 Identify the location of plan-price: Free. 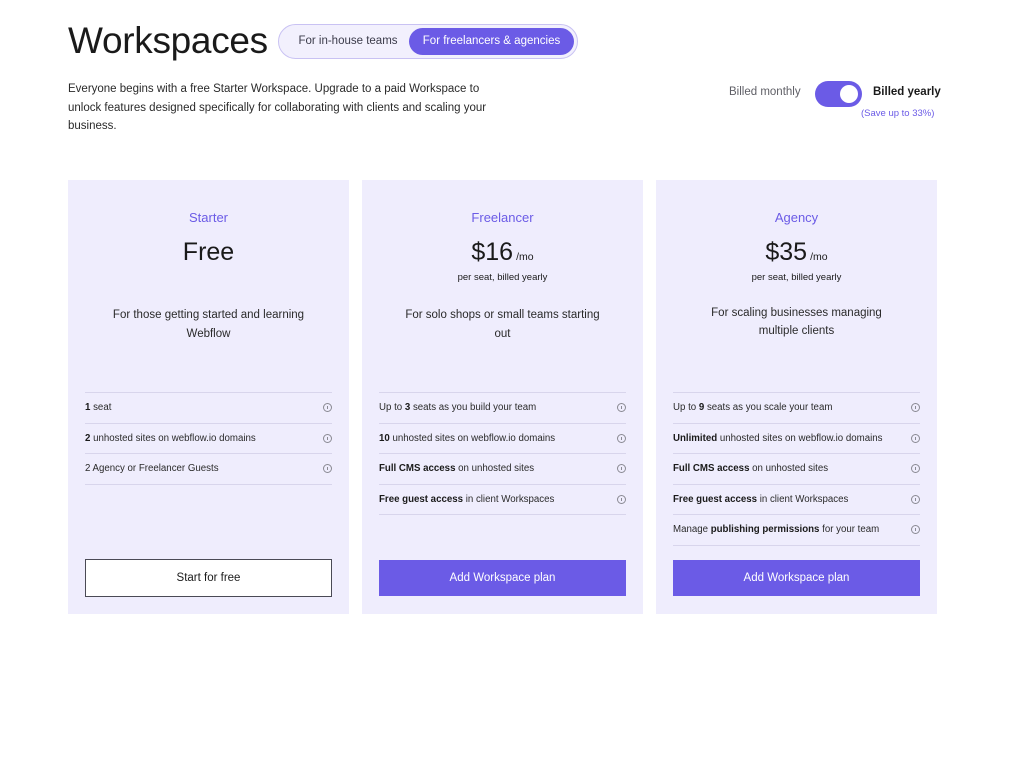
(208, 252).